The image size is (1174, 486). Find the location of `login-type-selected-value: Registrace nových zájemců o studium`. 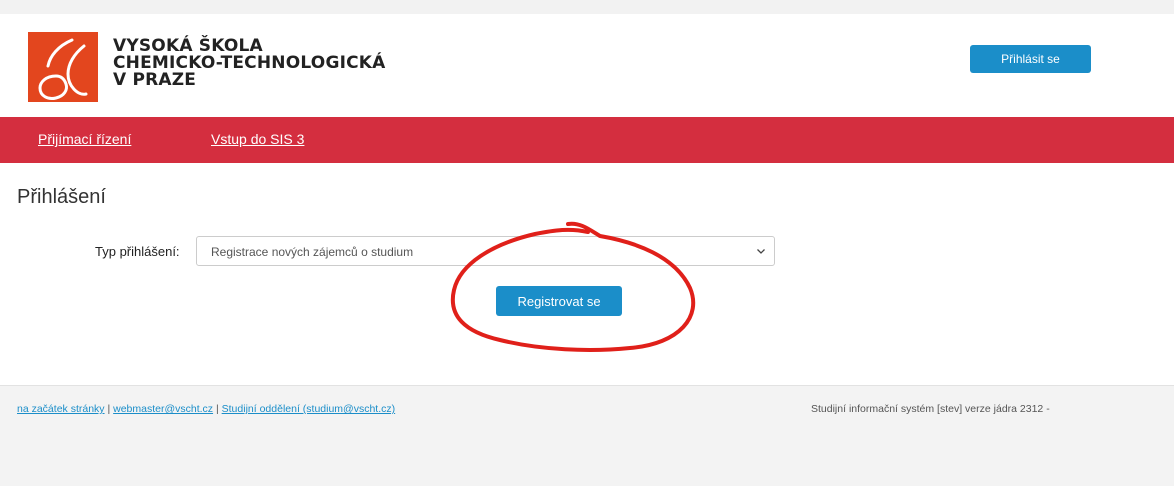

login-type-selected-value: Registrace nových zájemců o studium is located at coordinates (312, 252).